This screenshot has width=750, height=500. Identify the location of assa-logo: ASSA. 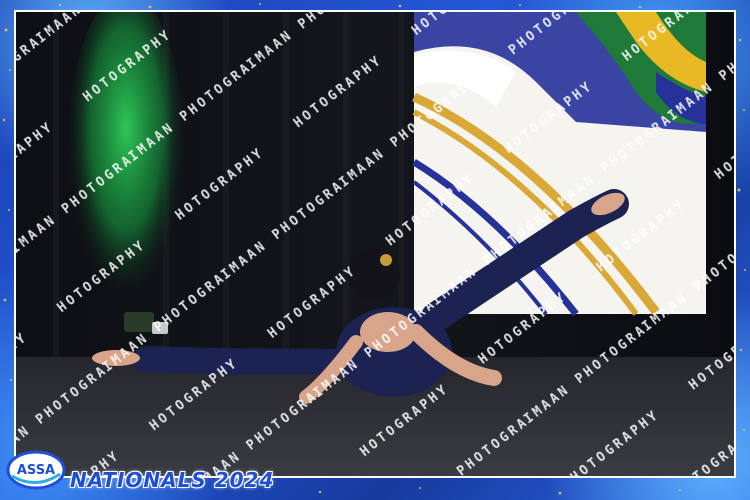
(36, 470).